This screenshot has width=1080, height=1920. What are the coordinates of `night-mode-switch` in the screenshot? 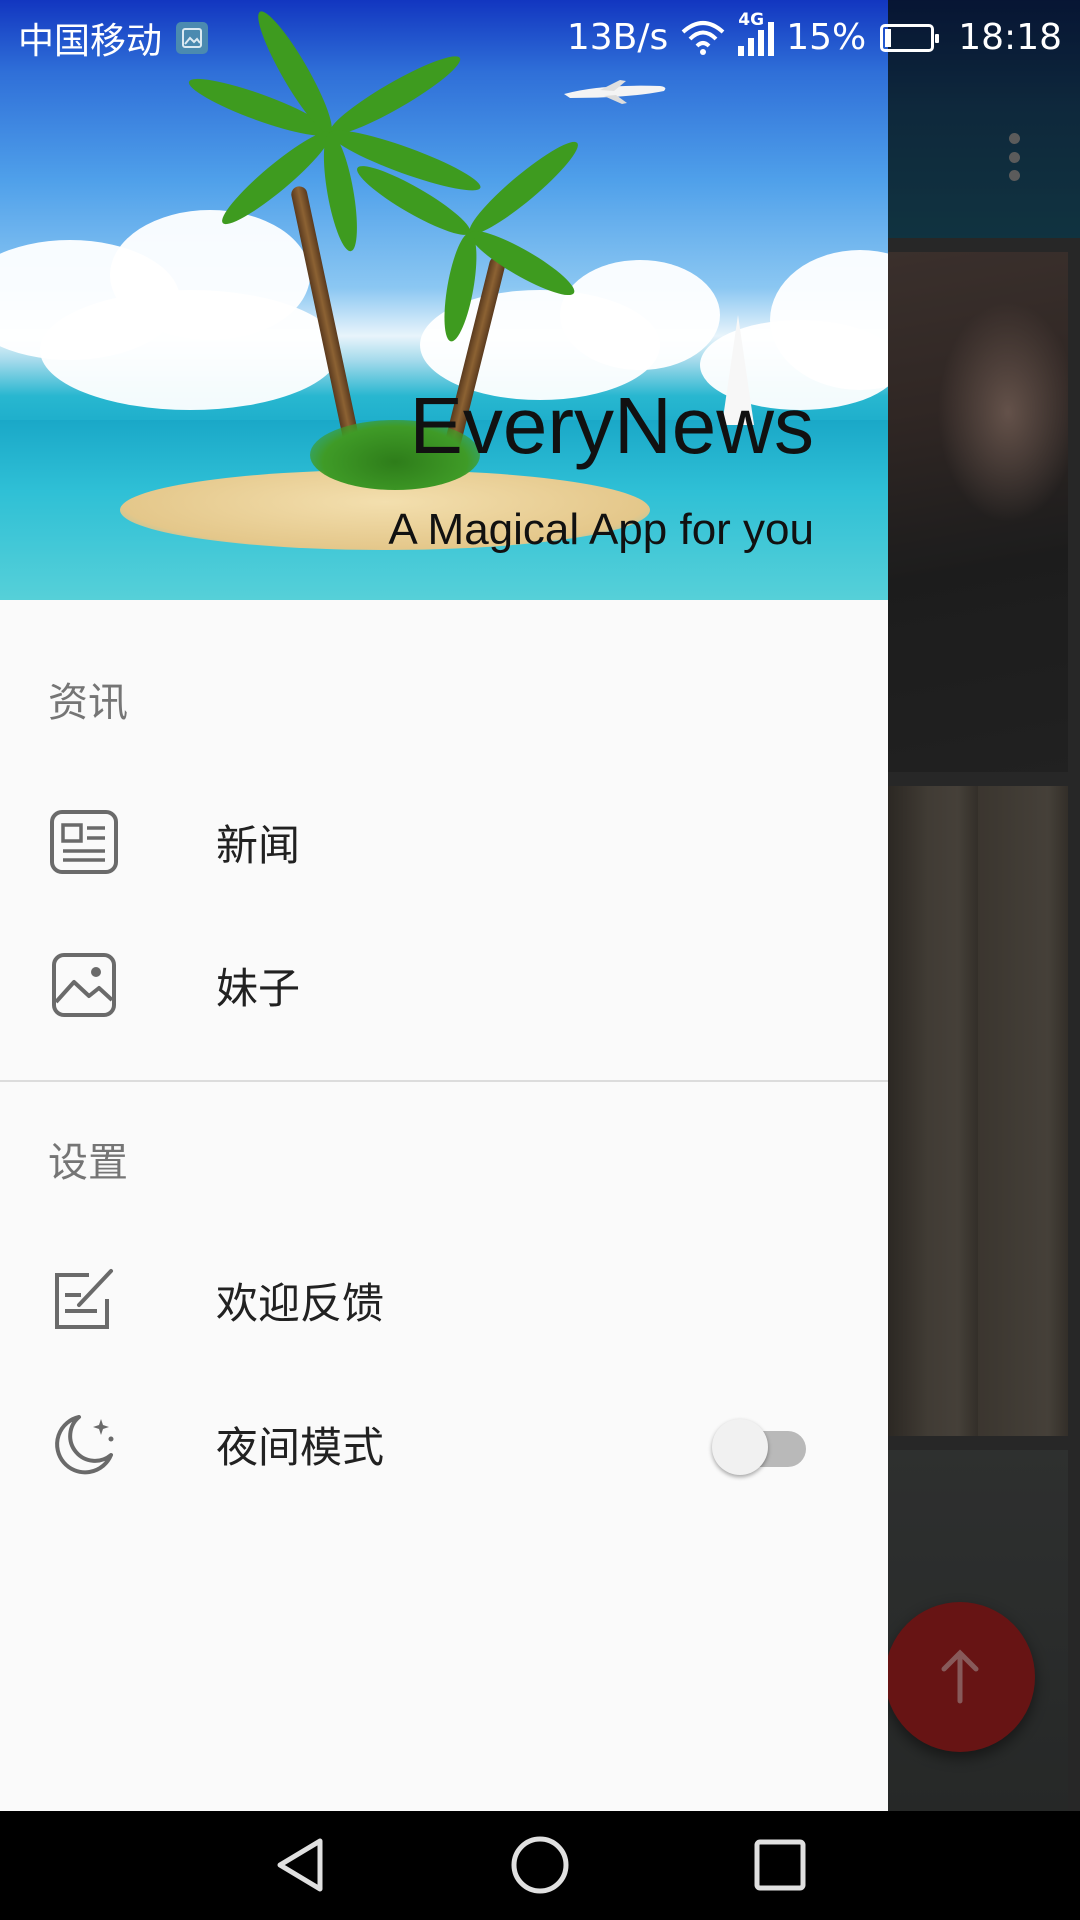 It's located at (760, 1447).